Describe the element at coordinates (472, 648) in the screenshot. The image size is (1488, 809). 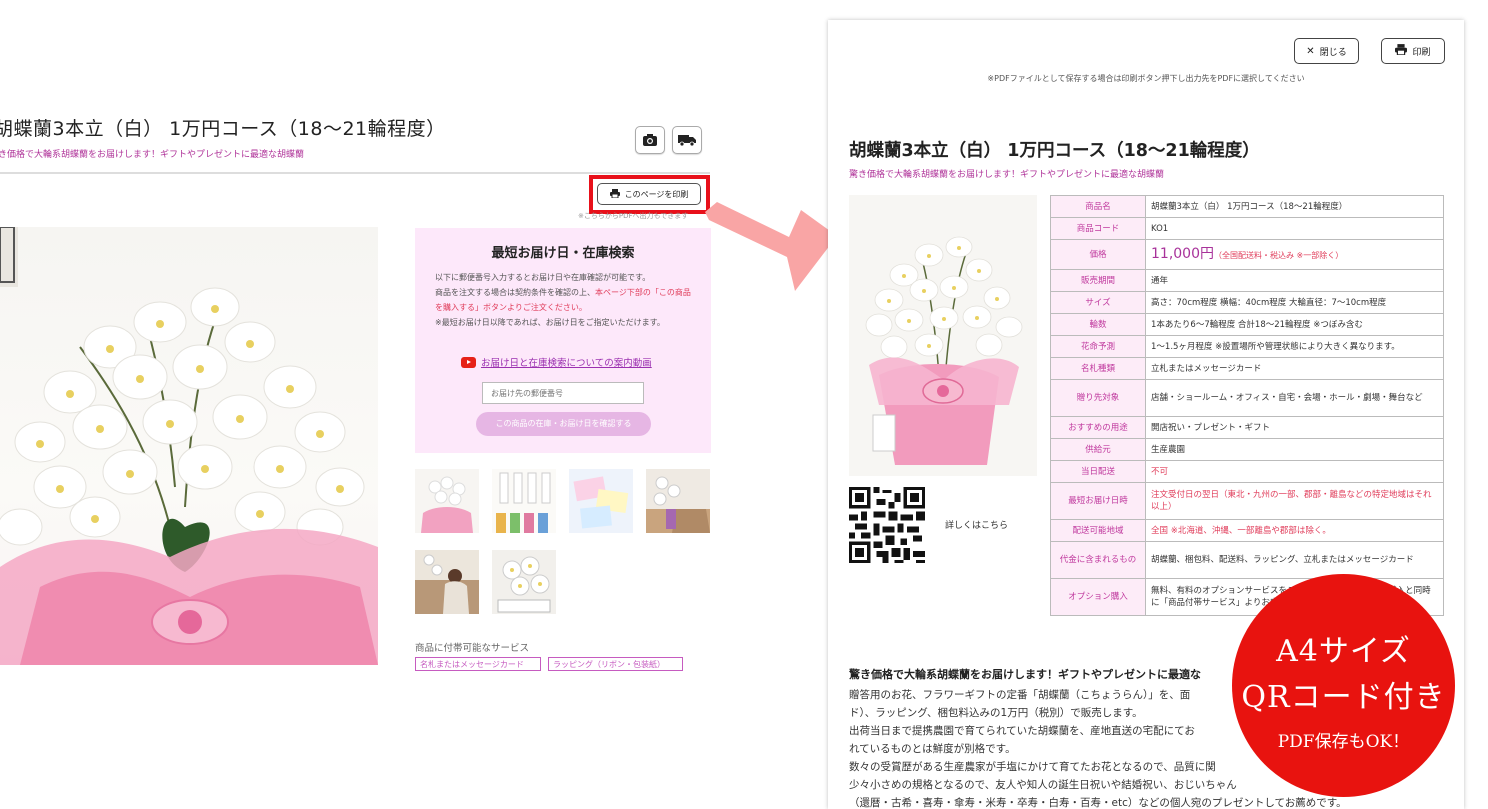
I see `services-label: 商品に付帯可能なサービス` at that location.